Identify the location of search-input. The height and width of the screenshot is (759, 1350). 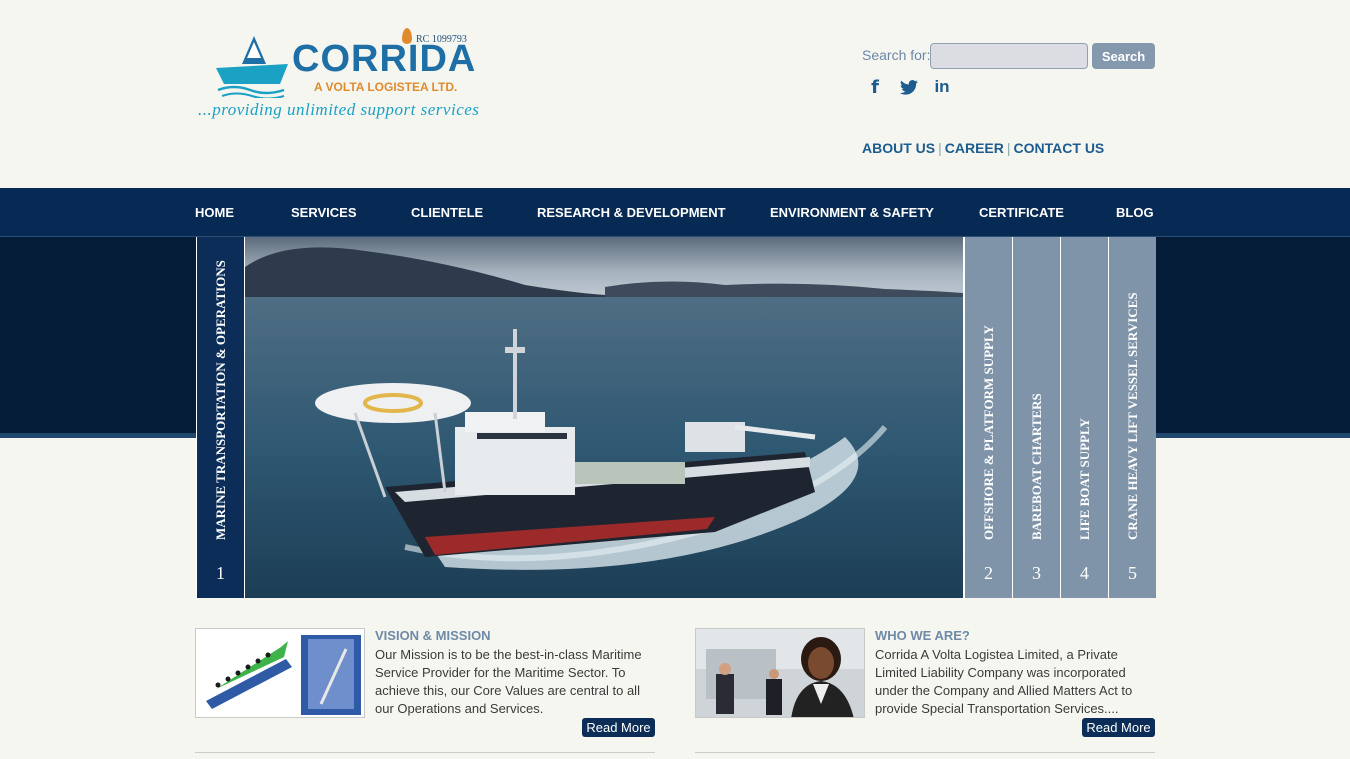
(1009, 56).